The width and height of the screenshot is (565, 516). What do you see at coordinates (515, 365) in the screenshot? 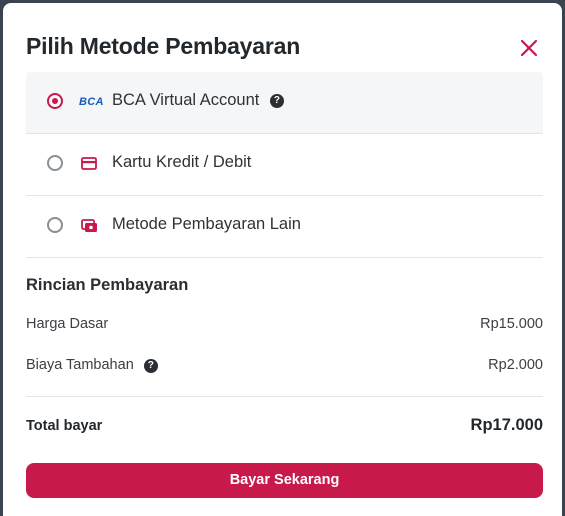
I see `extra-fee-value: Rp2.000` at bounding box center [515, 365].